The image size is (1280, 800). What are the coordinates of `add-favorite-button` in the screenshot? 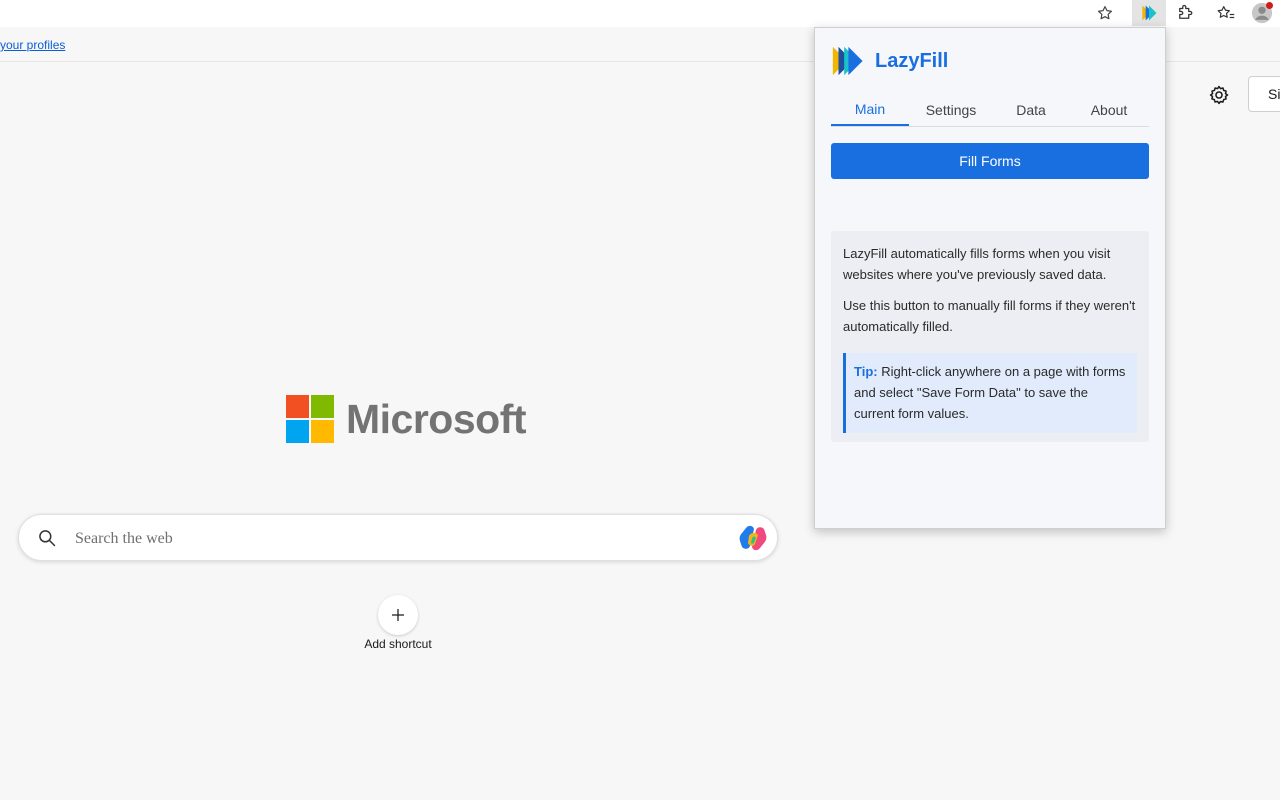 It's located at (1105, 13).